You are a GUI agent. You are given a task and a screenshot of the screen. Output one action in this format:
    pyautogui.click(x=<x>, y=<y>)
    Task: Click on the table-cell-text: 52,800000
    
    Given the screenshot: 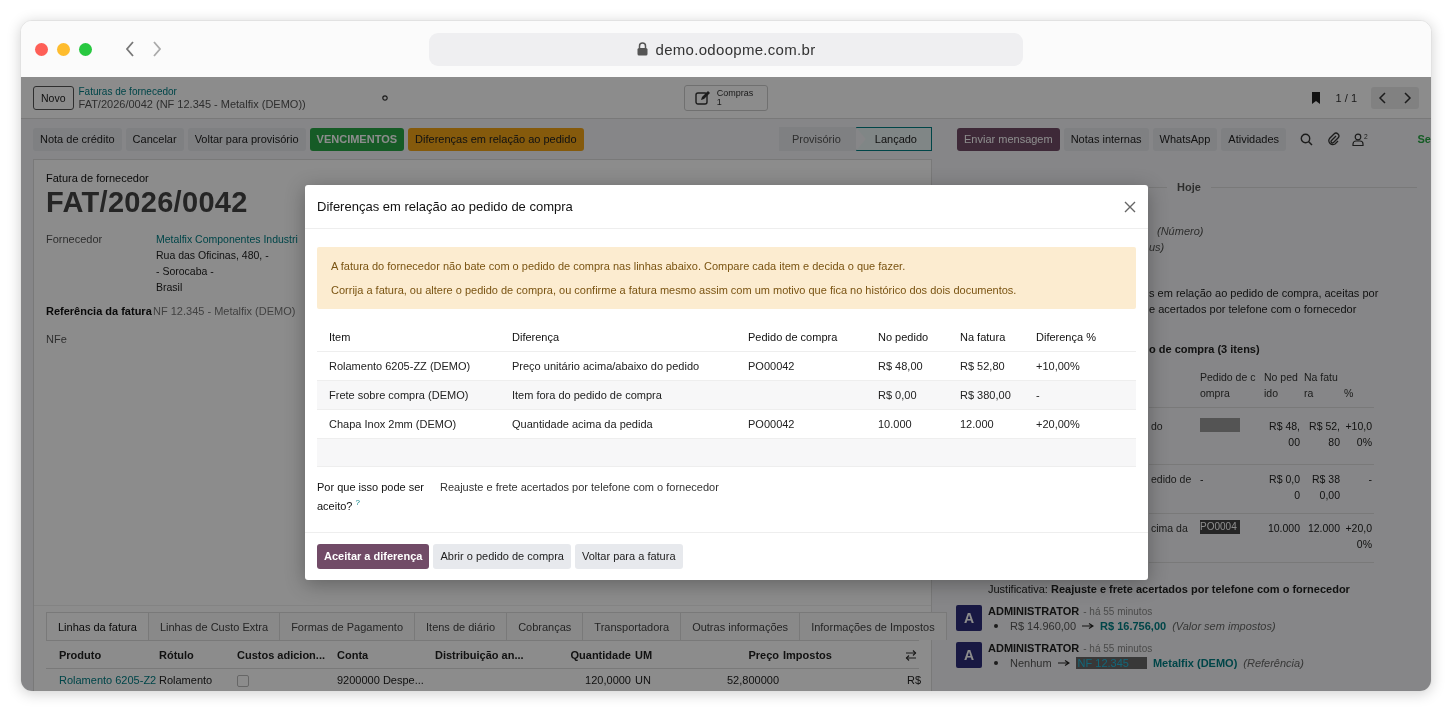 What is the action you would take?
    pyautogui.click(x=753, y=680)
    